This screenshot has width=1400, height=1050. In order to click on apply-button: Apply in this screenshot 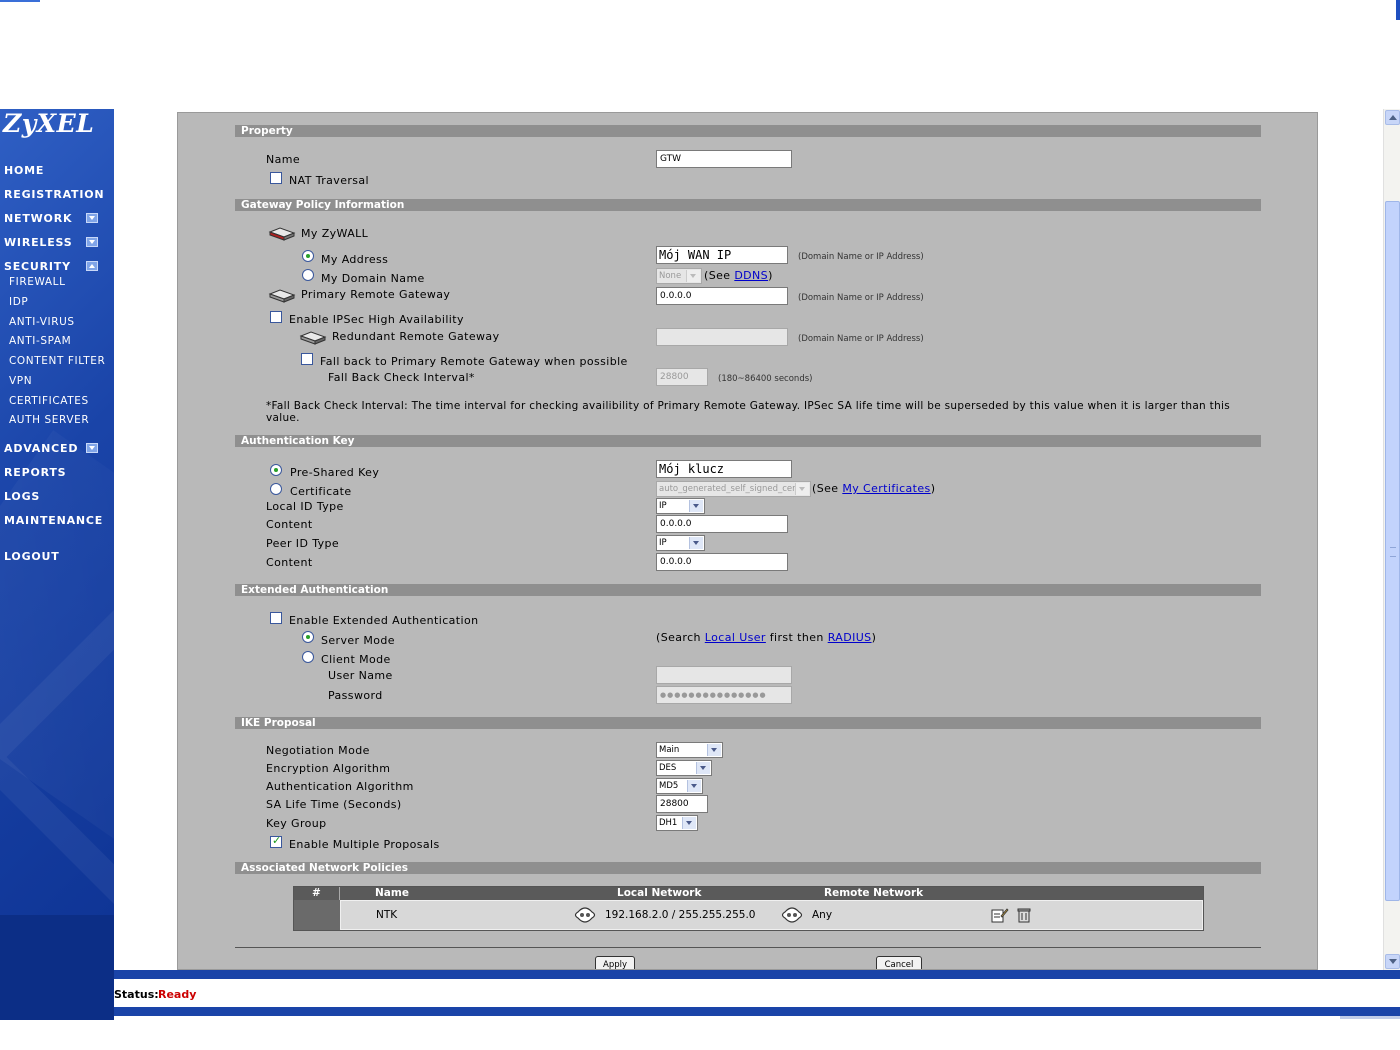, I will do `click(615, 962)`.